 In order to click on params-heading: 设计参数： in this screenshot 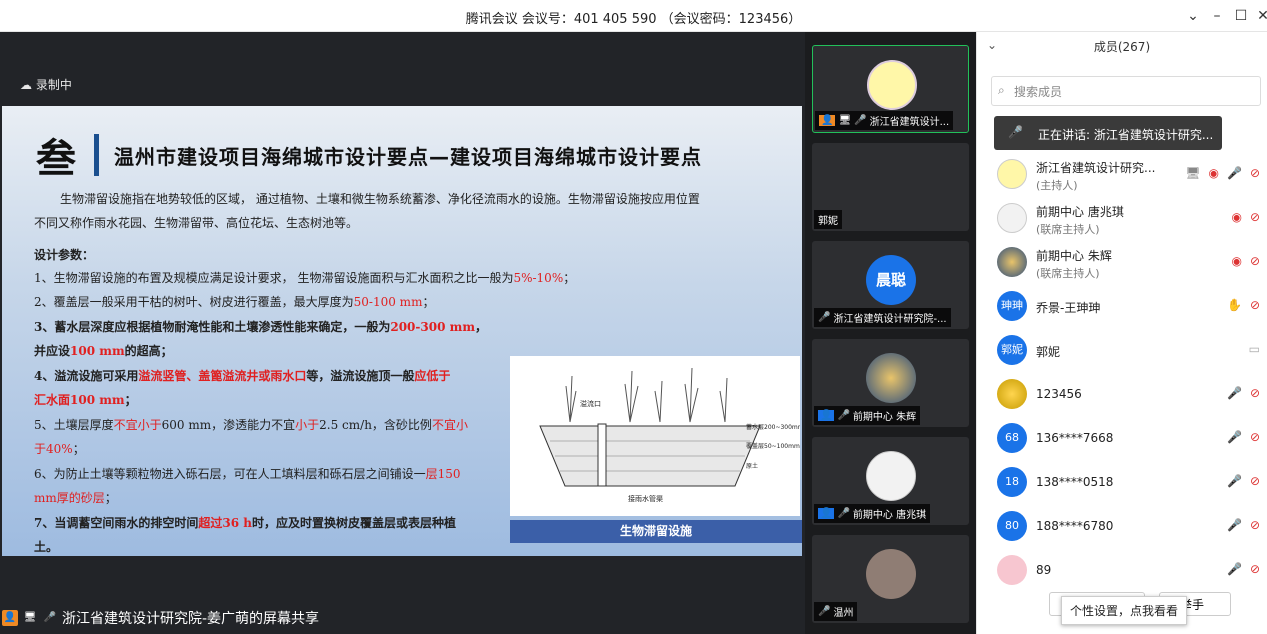, I will do `click(64, 255)`.